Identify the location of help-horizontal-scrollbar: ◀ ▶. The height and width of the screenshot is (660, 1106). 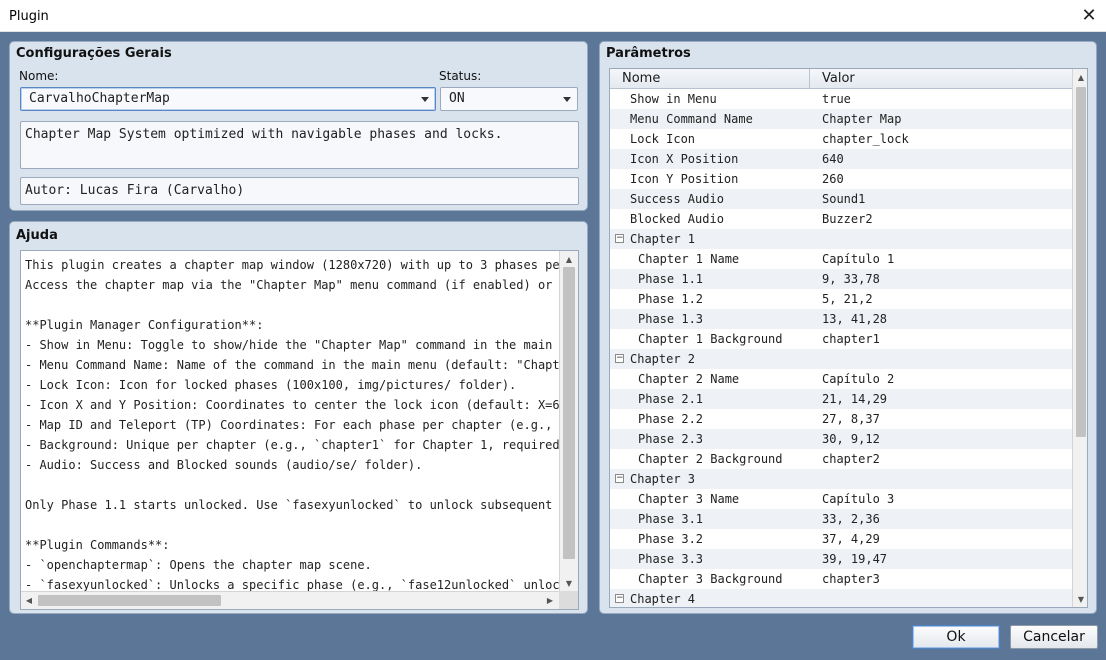
(290, 600).